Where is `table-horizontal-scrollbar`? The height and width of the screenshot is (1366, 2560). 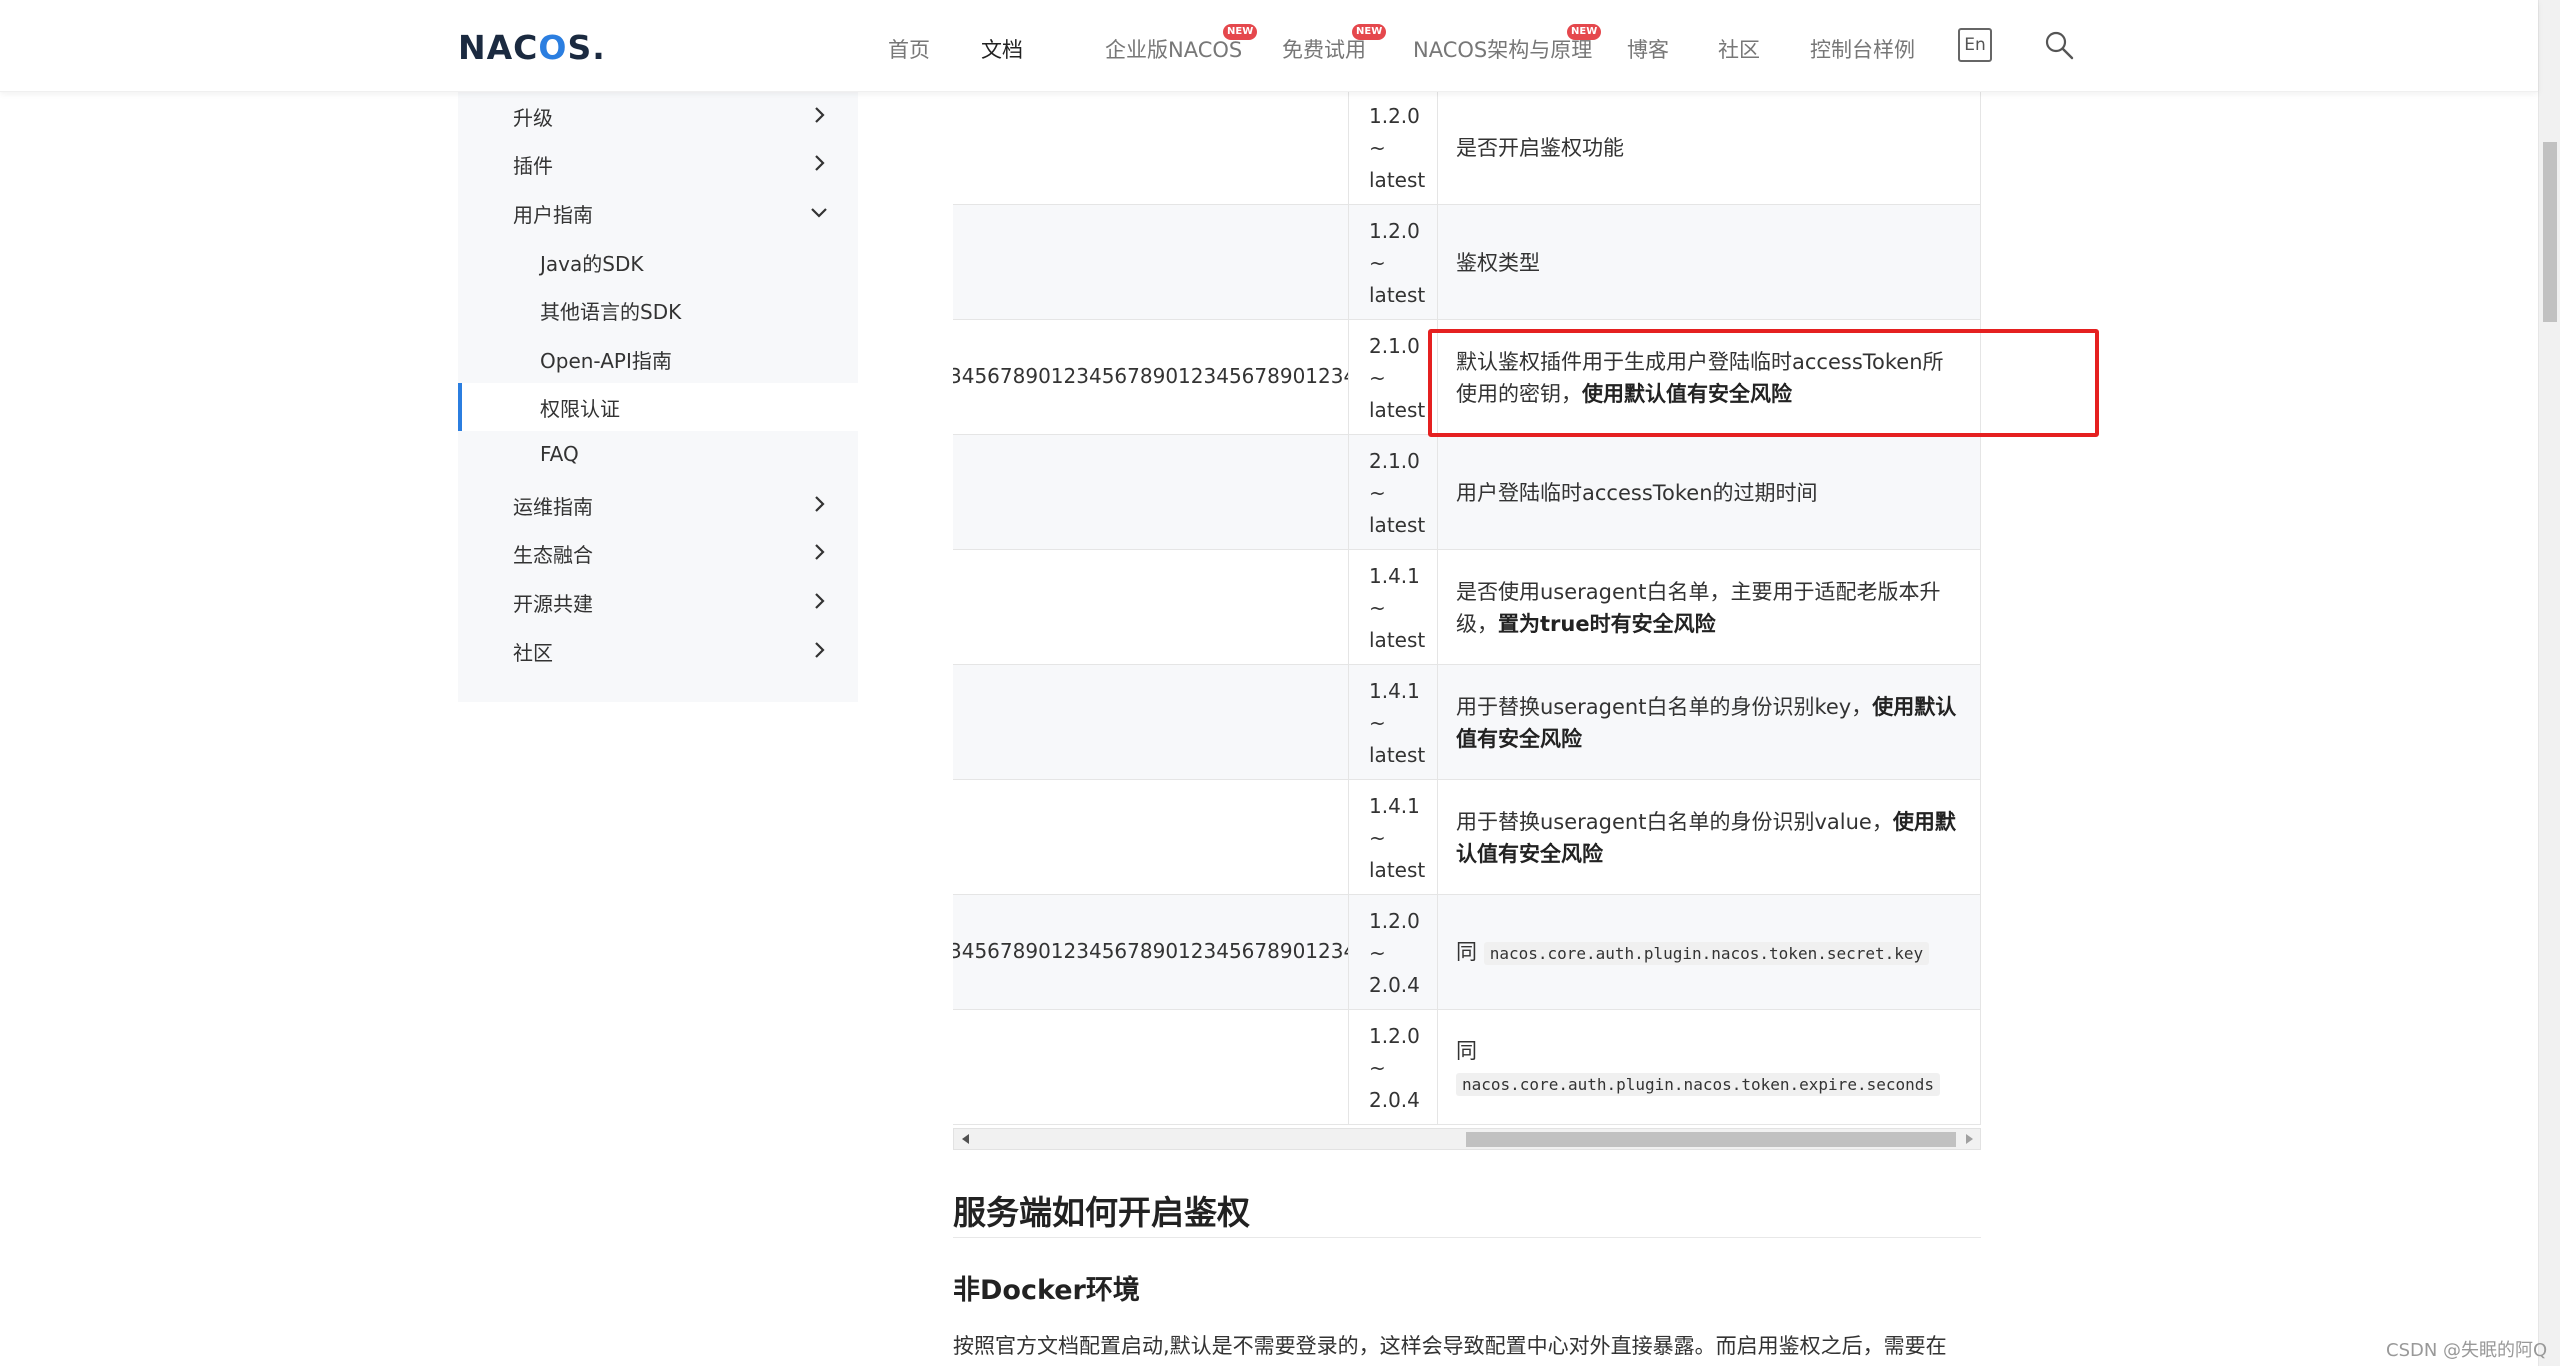 table-horizontal-scrollbar is located at coordinates (1467, 1139).